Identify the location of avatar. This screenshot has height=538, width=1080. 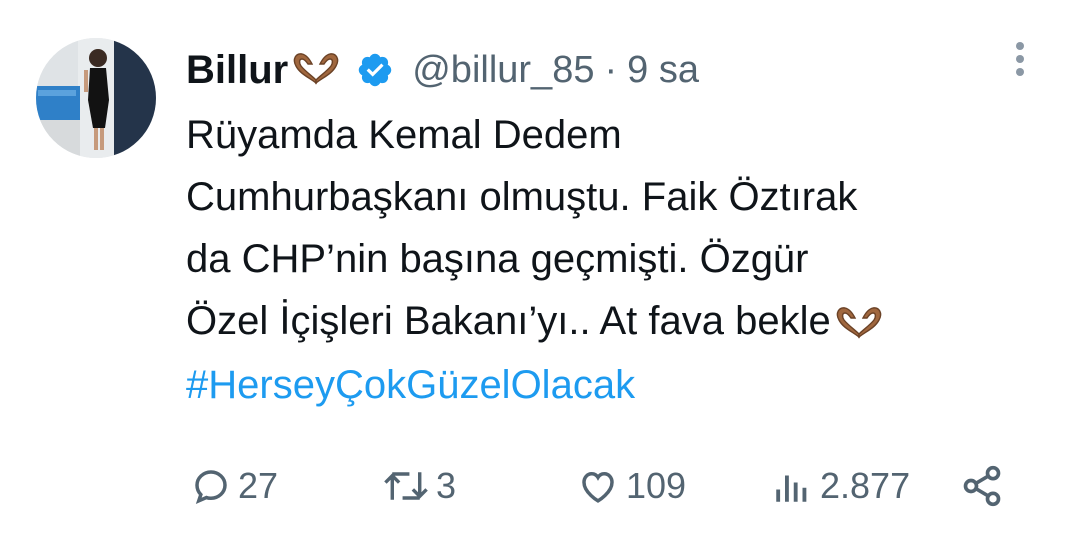
(96, 98).